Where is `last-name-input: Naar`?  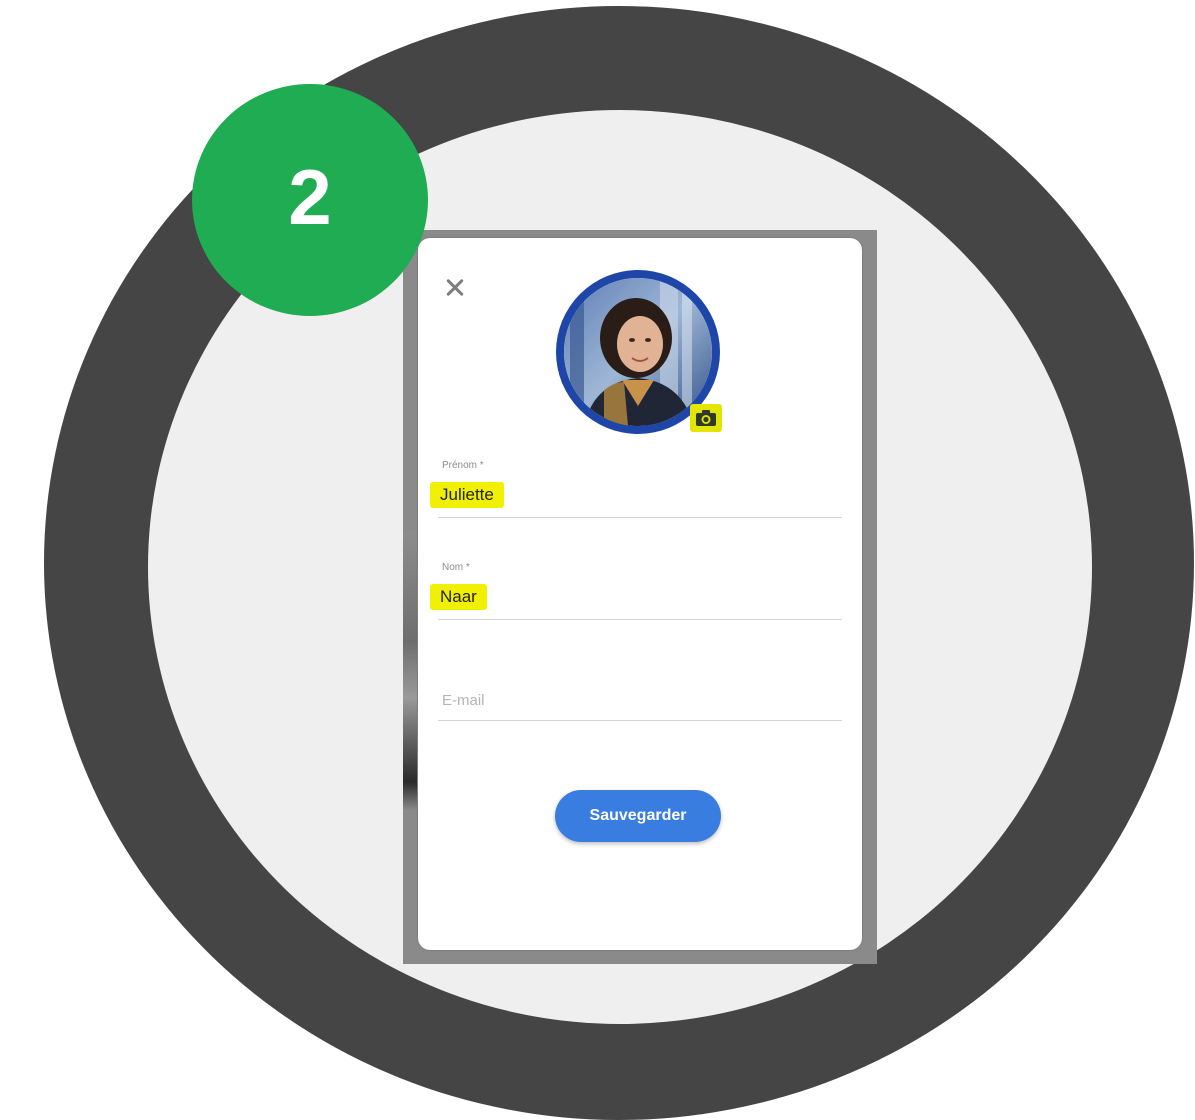 last-name-input: Naar is located at coordinates (458, 597).